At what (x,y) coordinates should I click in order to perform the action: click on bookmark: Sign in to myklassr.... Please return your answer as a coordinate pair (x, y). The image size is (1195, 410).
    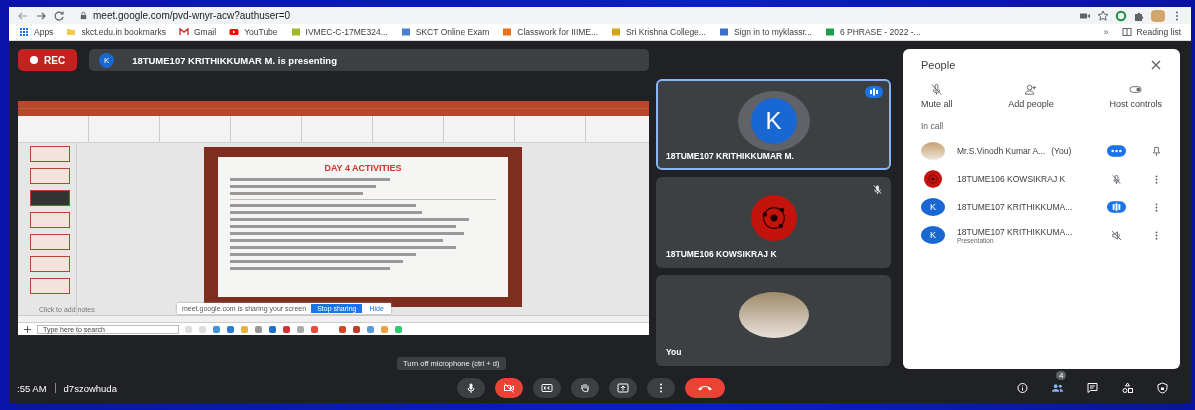
    Looking at the image, I should click on (765, 32).